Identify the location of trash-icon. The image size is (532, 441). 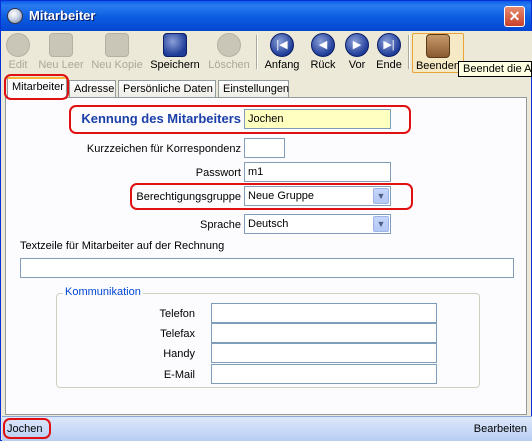
(229, 45).